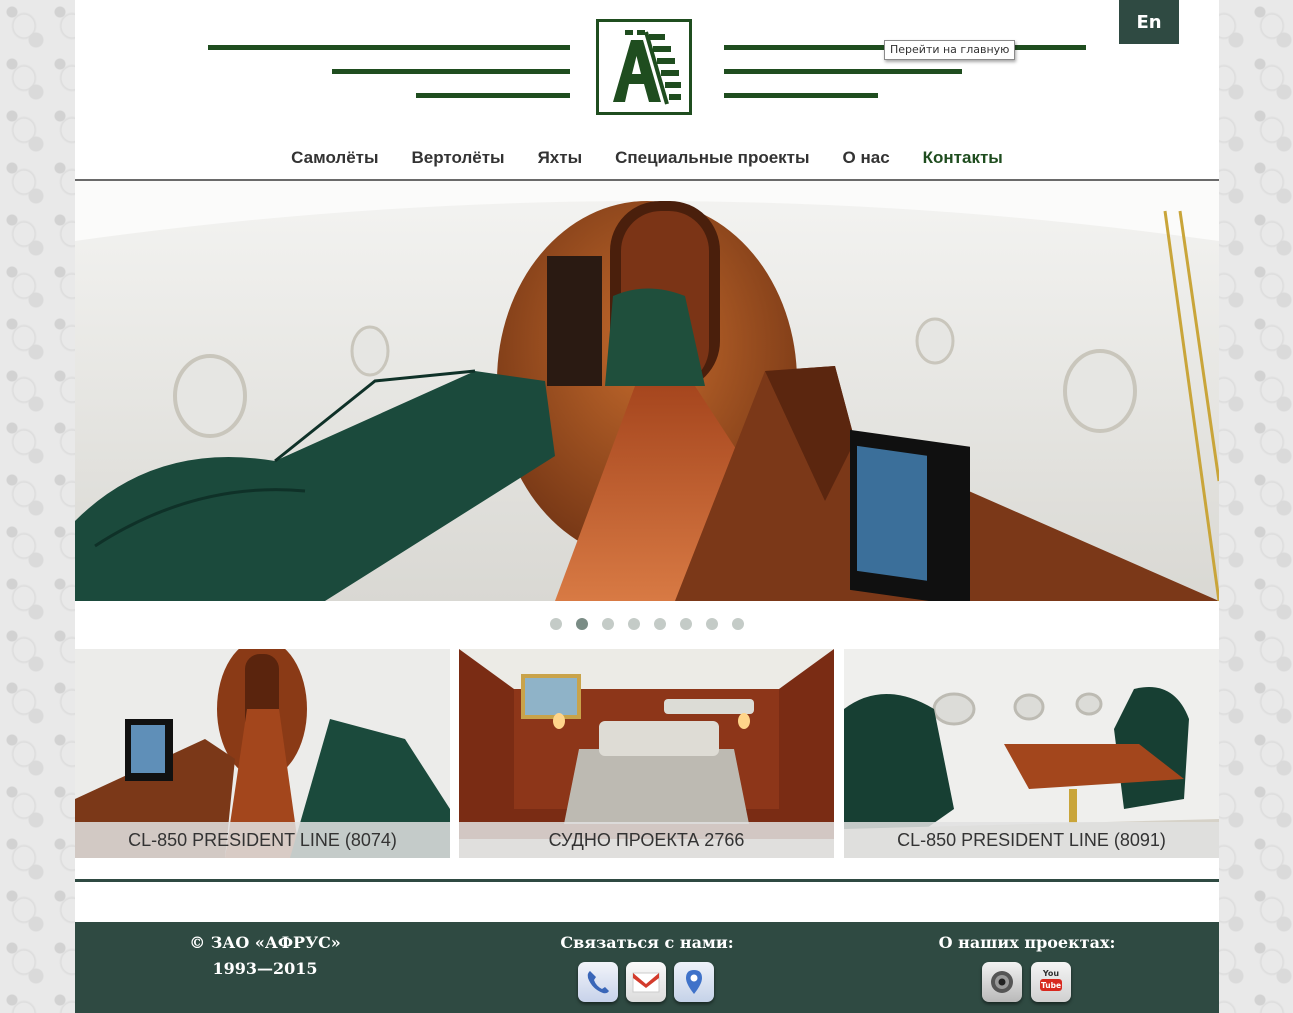 This screenshot has width=1293, height=1013. I want to click on projects-title: О наших проектах:, so click(1027, 942).